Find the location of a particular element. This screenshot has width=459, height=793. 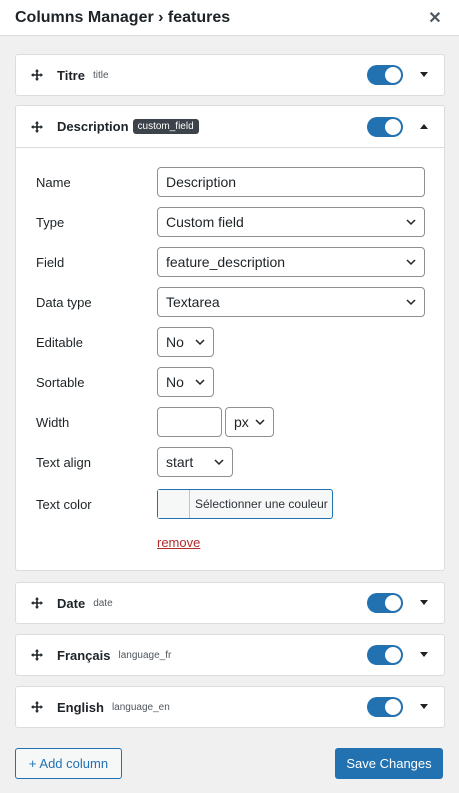

name-input: Description is located at coordinates (291, 182).